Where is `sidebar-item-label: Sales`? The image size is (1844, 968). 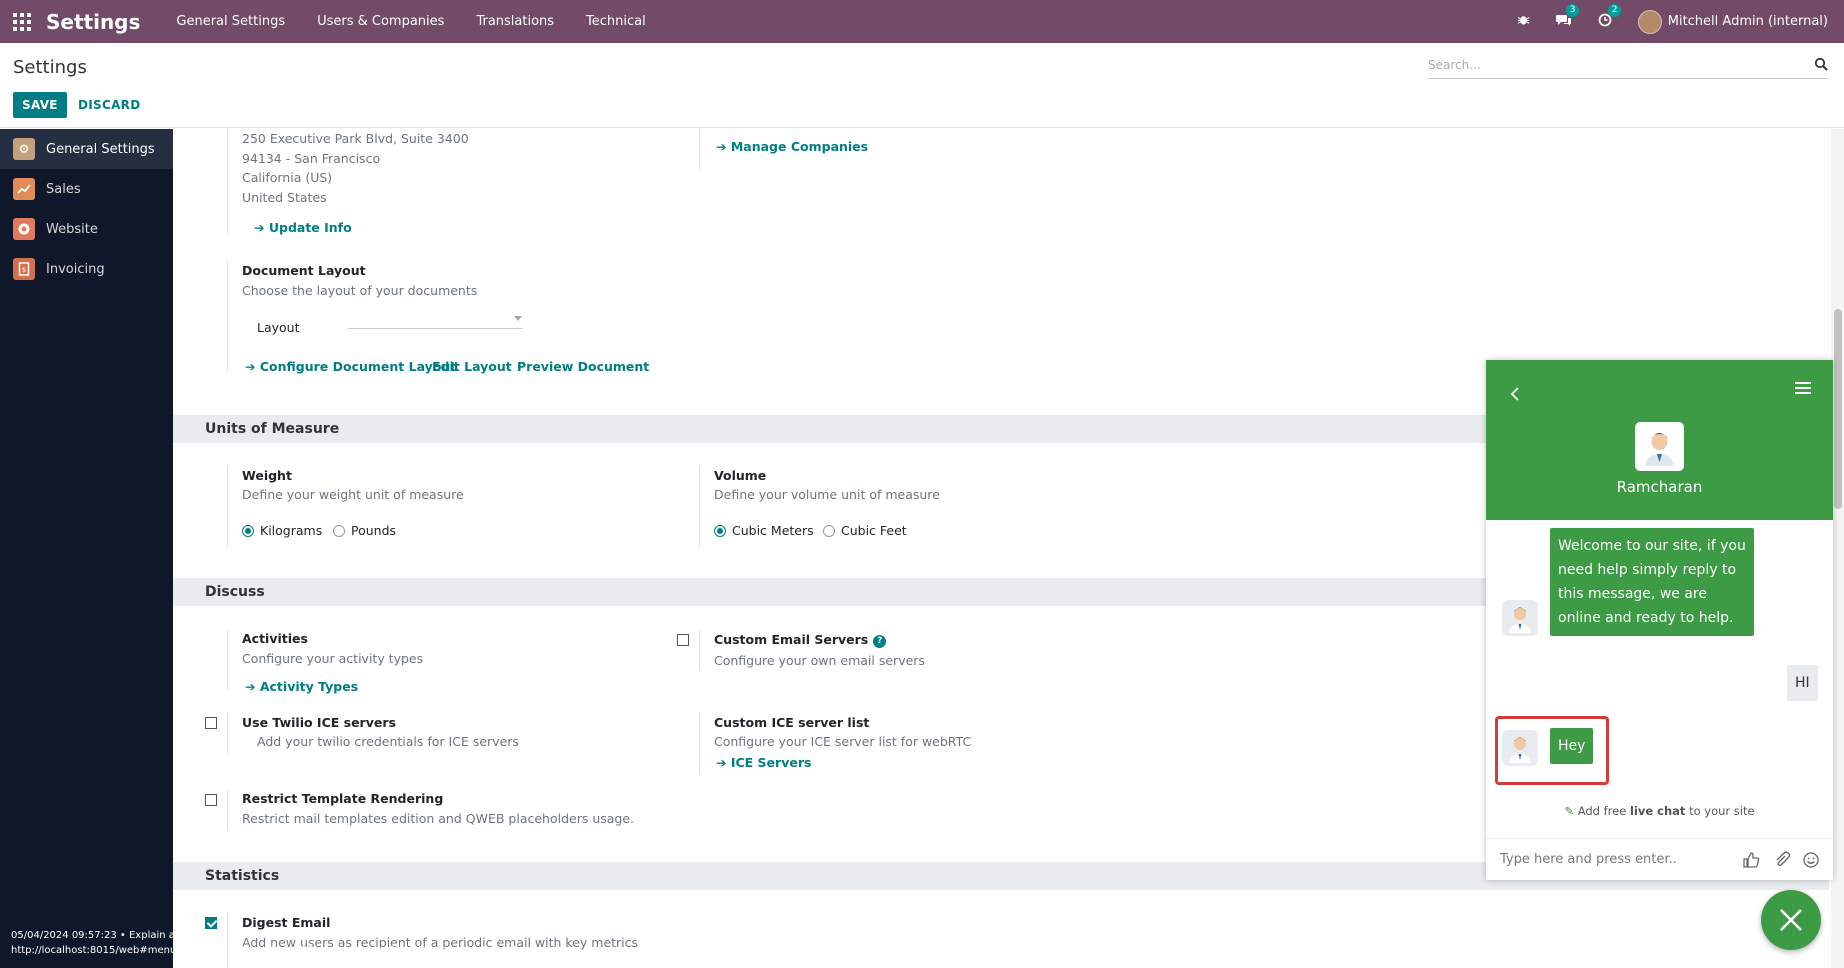 sidebar-item-label: Sales is located at coordinates (63, 189).